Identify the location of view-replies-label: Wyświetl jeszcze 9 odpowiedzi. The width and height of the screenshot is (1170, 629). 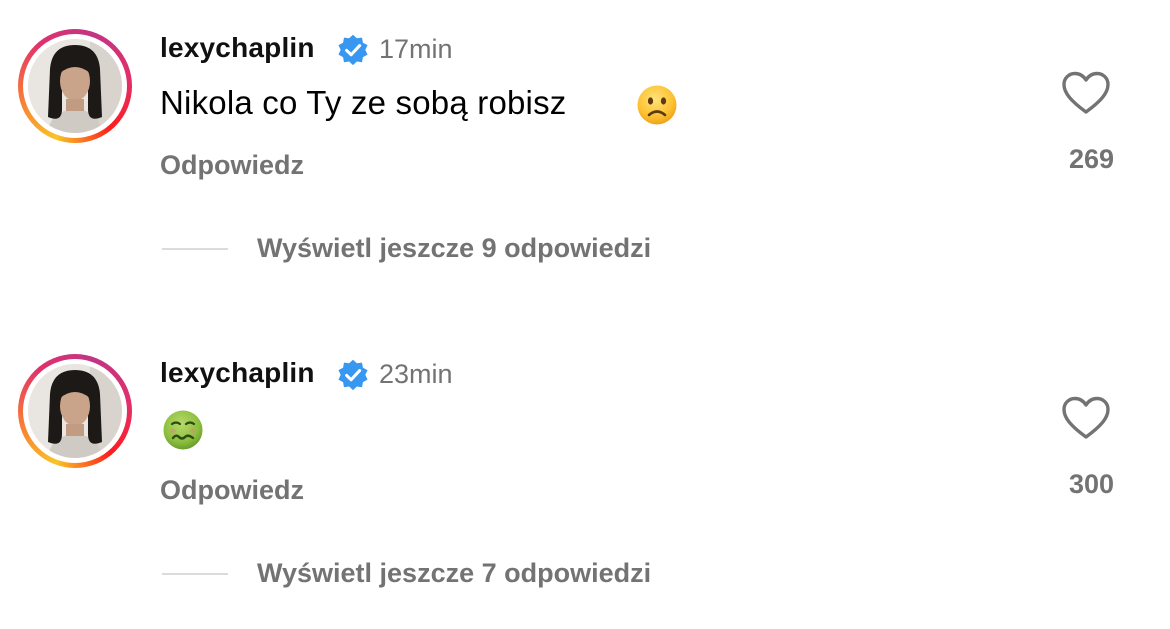
(454, 248).